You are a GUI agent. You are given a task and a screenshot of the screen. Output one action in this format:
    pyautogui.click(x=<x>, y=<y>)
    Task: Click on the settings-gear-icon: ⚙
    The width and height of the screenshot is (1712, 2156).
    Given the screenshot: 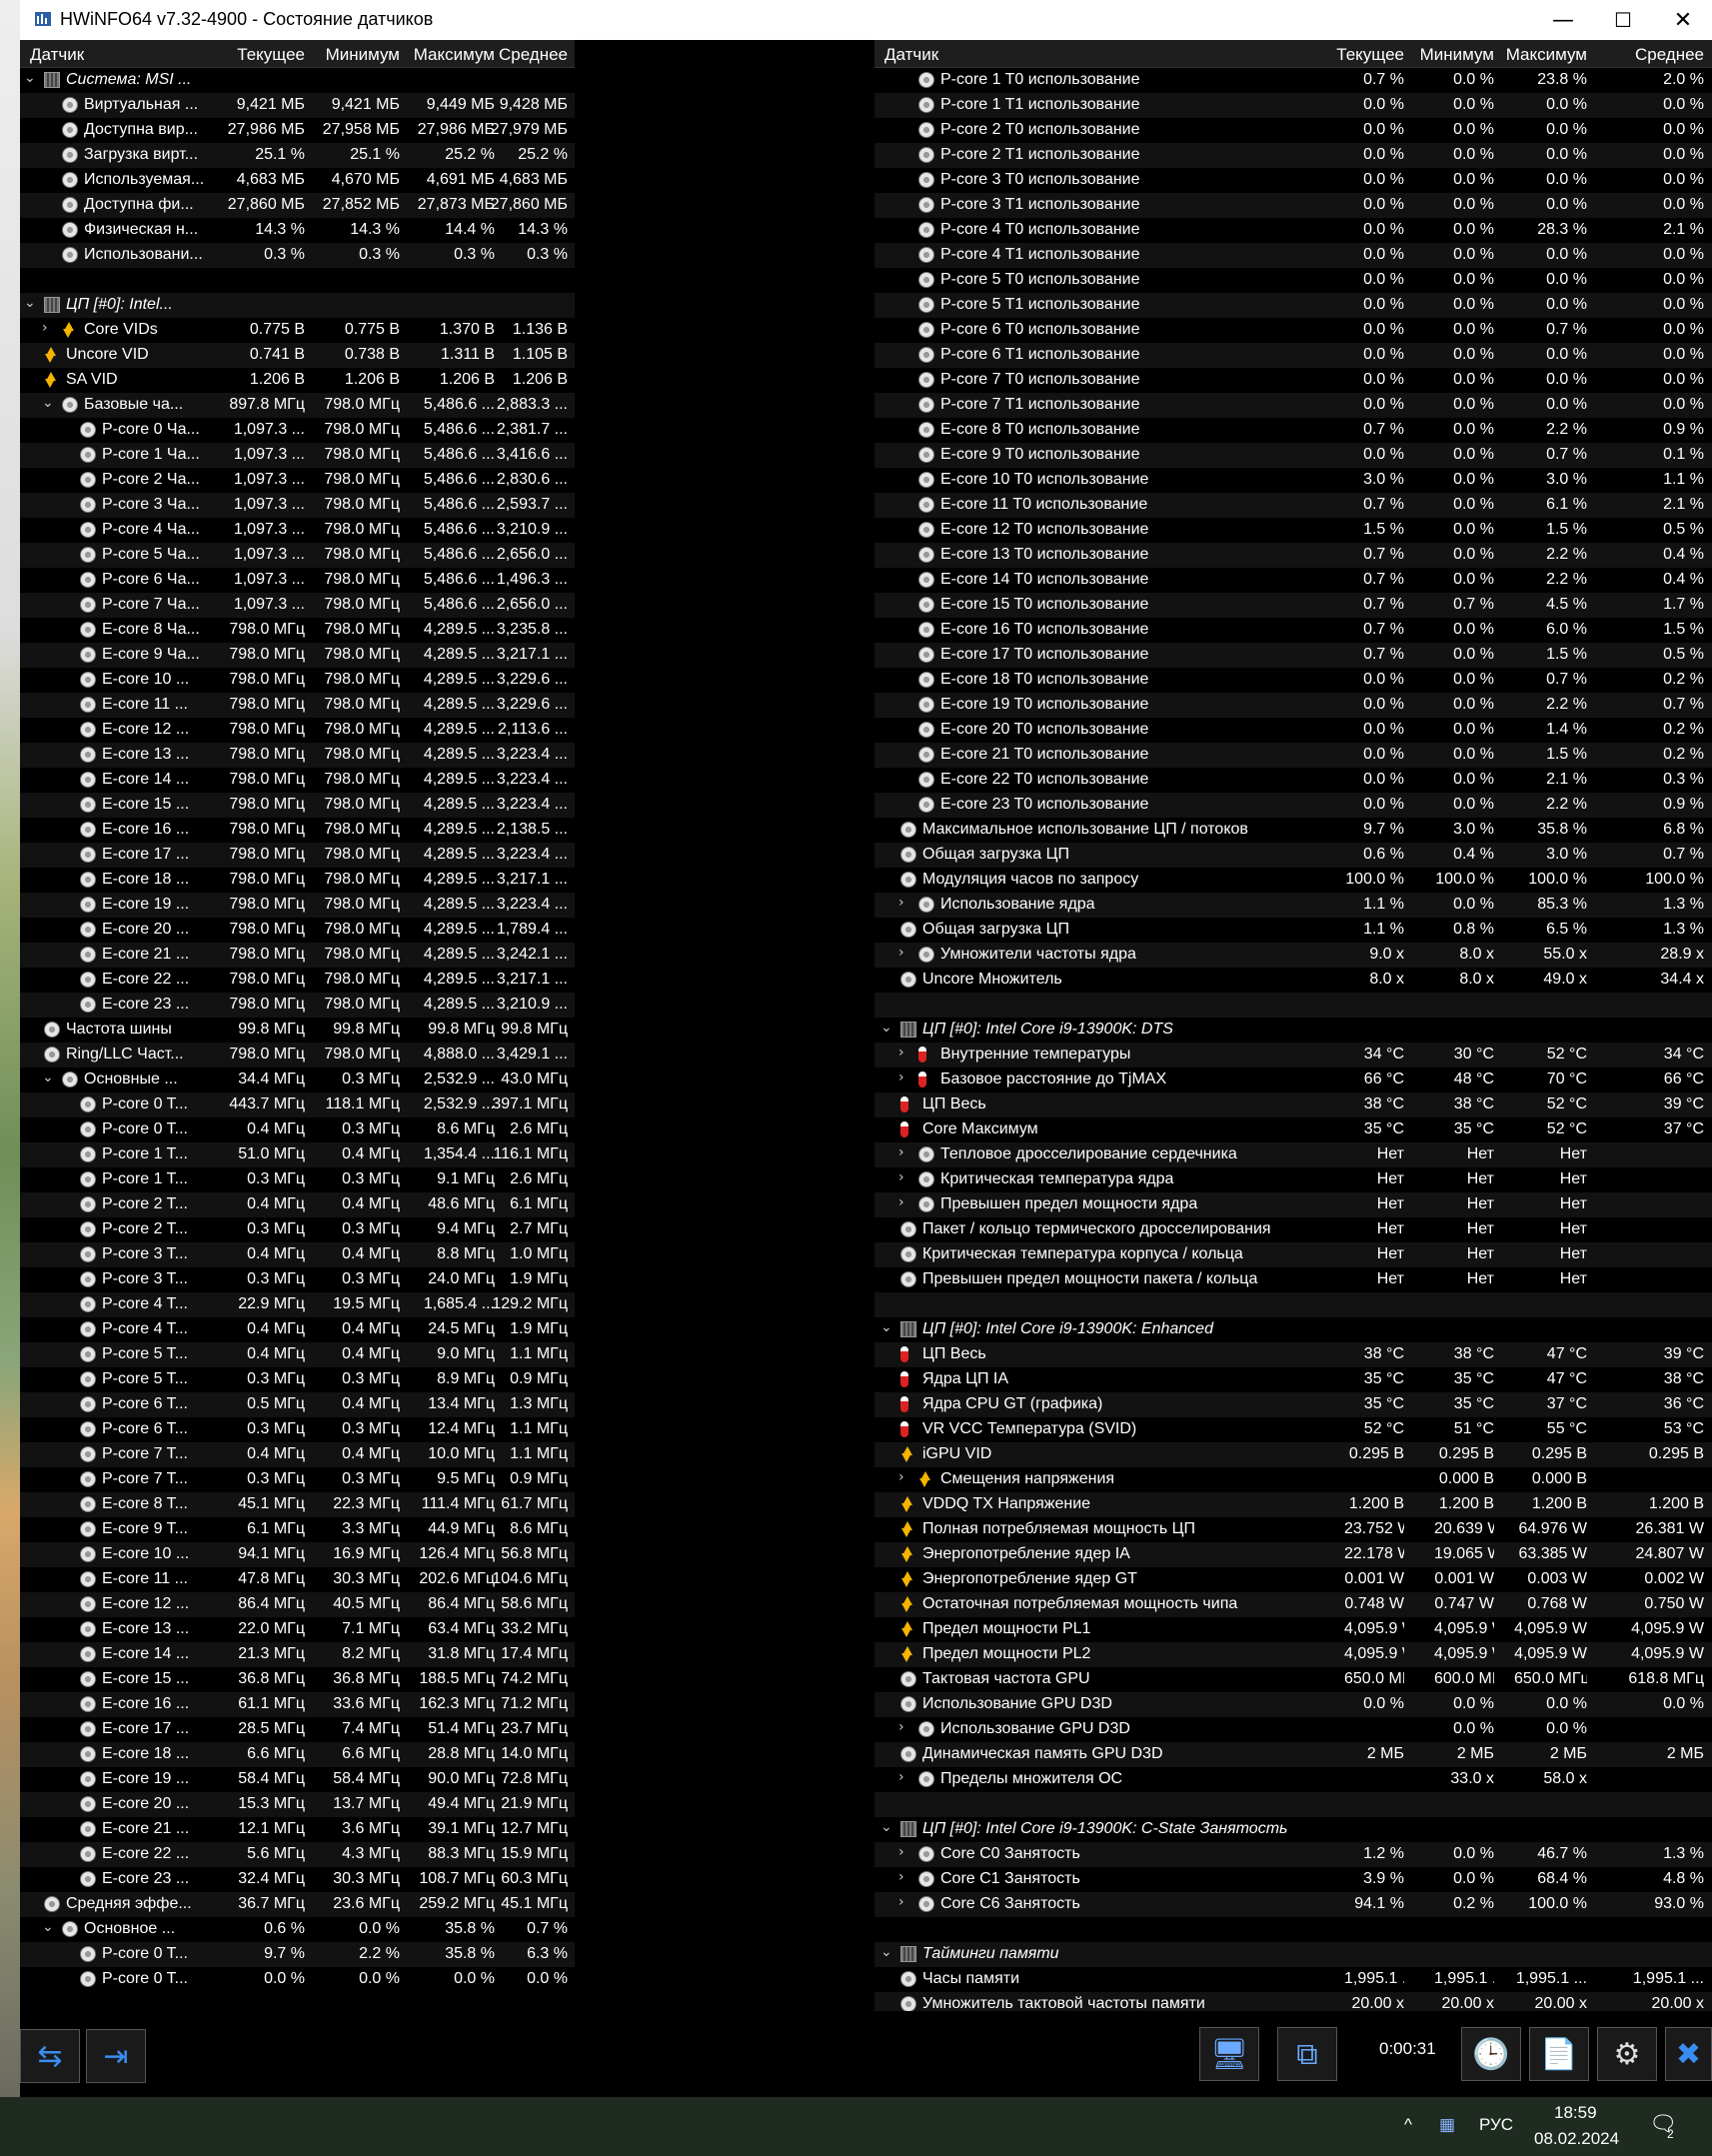 What is the action you would take?
    pyautogui.click(x=1627, y=2054)
    